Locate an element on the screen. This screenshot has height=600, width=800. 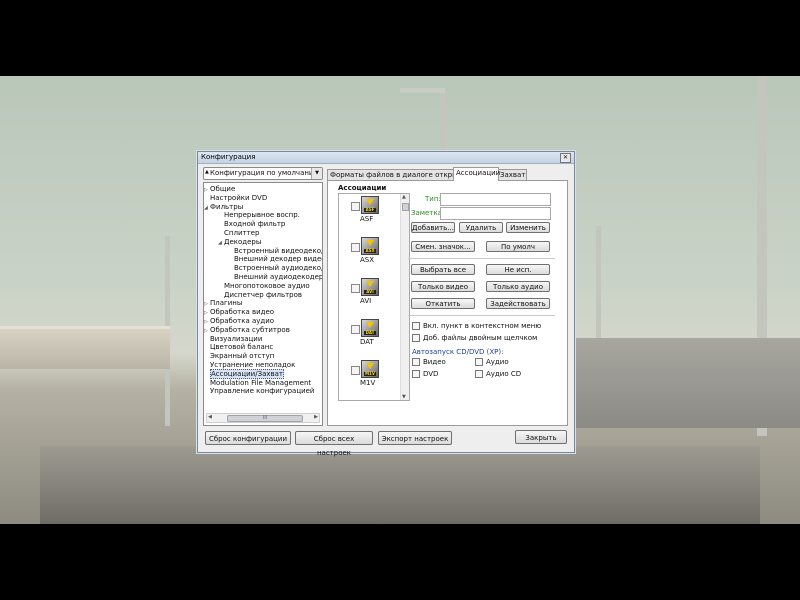
tree-item: Входной фильтр is located at coordinates (251, 224).